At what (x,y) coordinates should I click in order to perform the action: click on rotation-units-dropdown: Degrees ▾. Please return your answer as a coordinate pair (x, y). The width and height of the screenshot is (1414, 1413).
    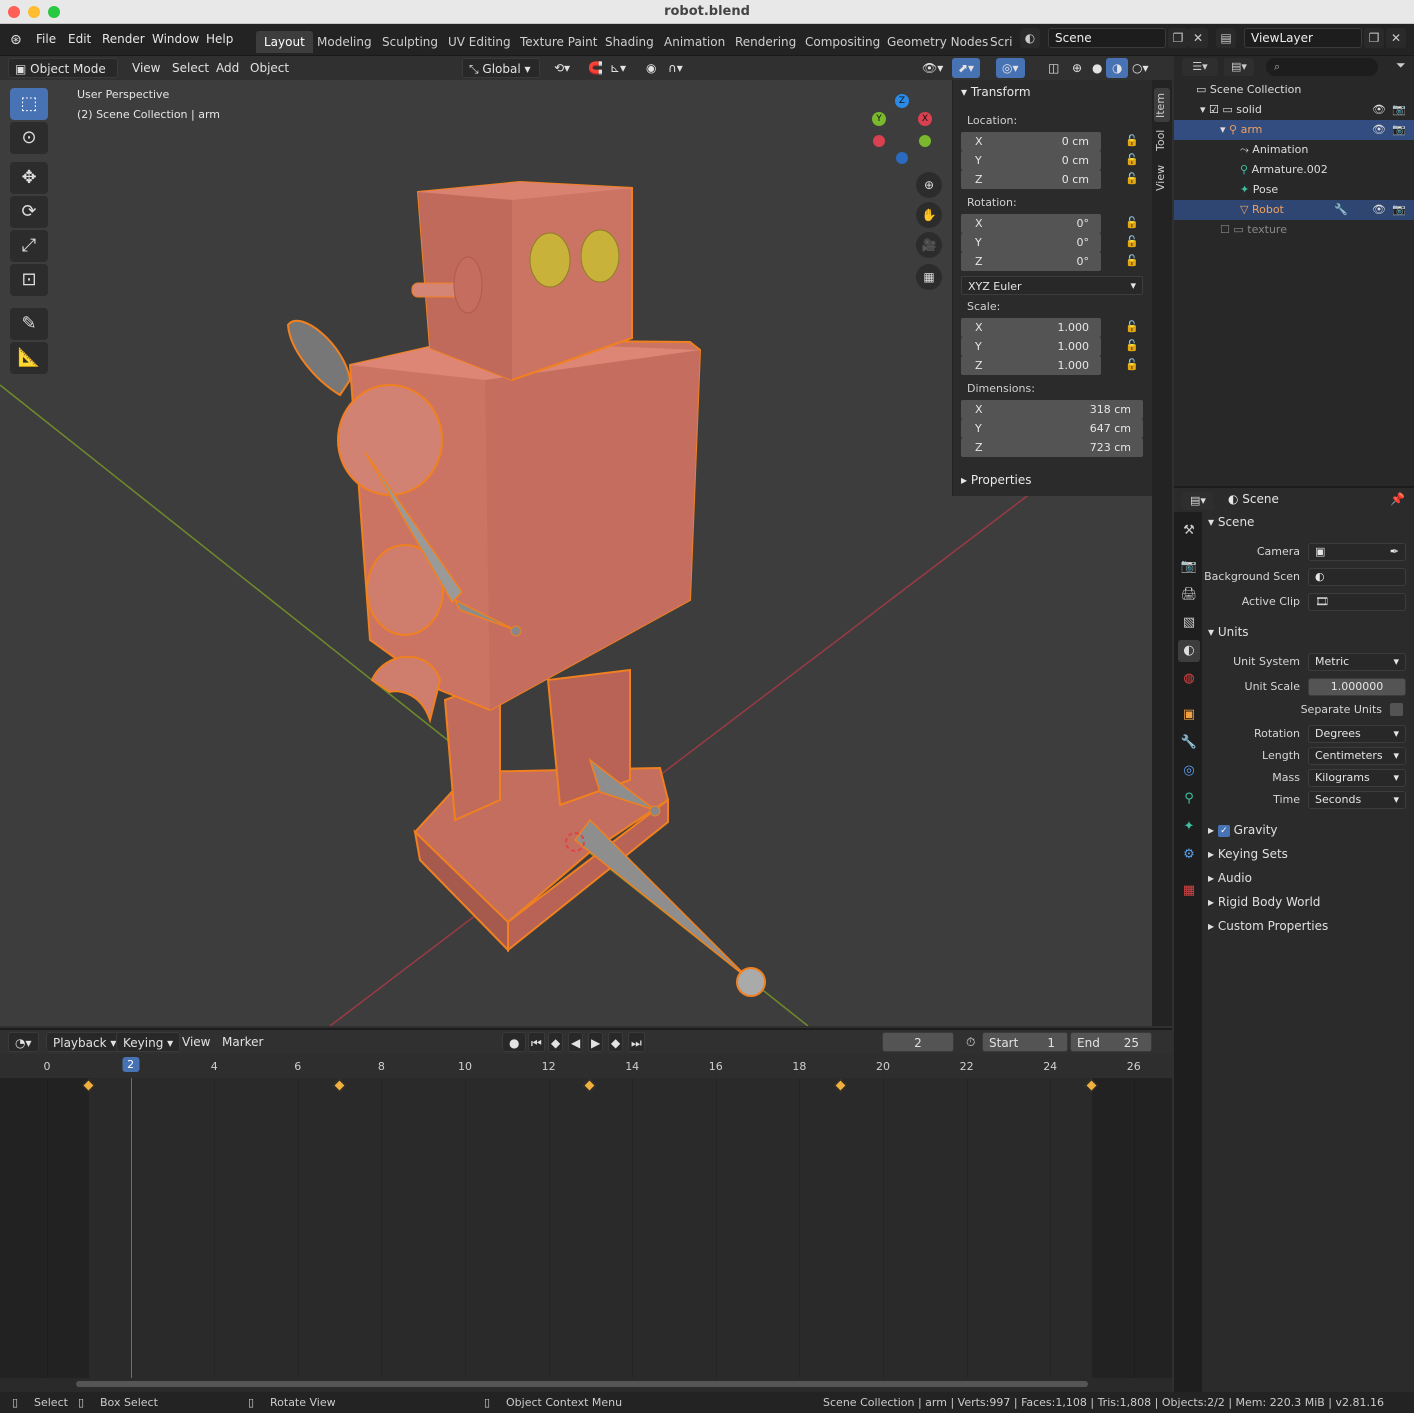
    Looking at the image, I should click on (1357, 734).